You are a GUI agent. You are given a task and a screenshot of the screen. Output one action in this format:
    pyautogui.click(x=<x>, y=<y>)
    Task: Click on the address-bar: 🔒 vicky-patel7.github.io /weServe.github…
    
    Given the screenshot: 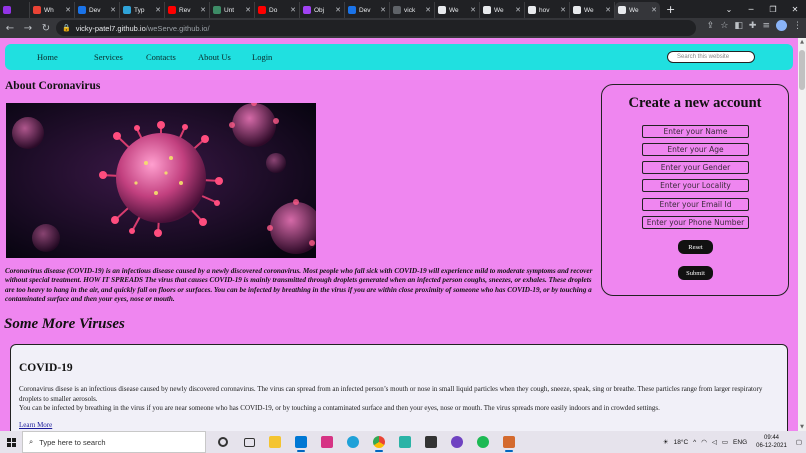 What is the action you would take?
    pyautogui.click(x=376, y=28)
    